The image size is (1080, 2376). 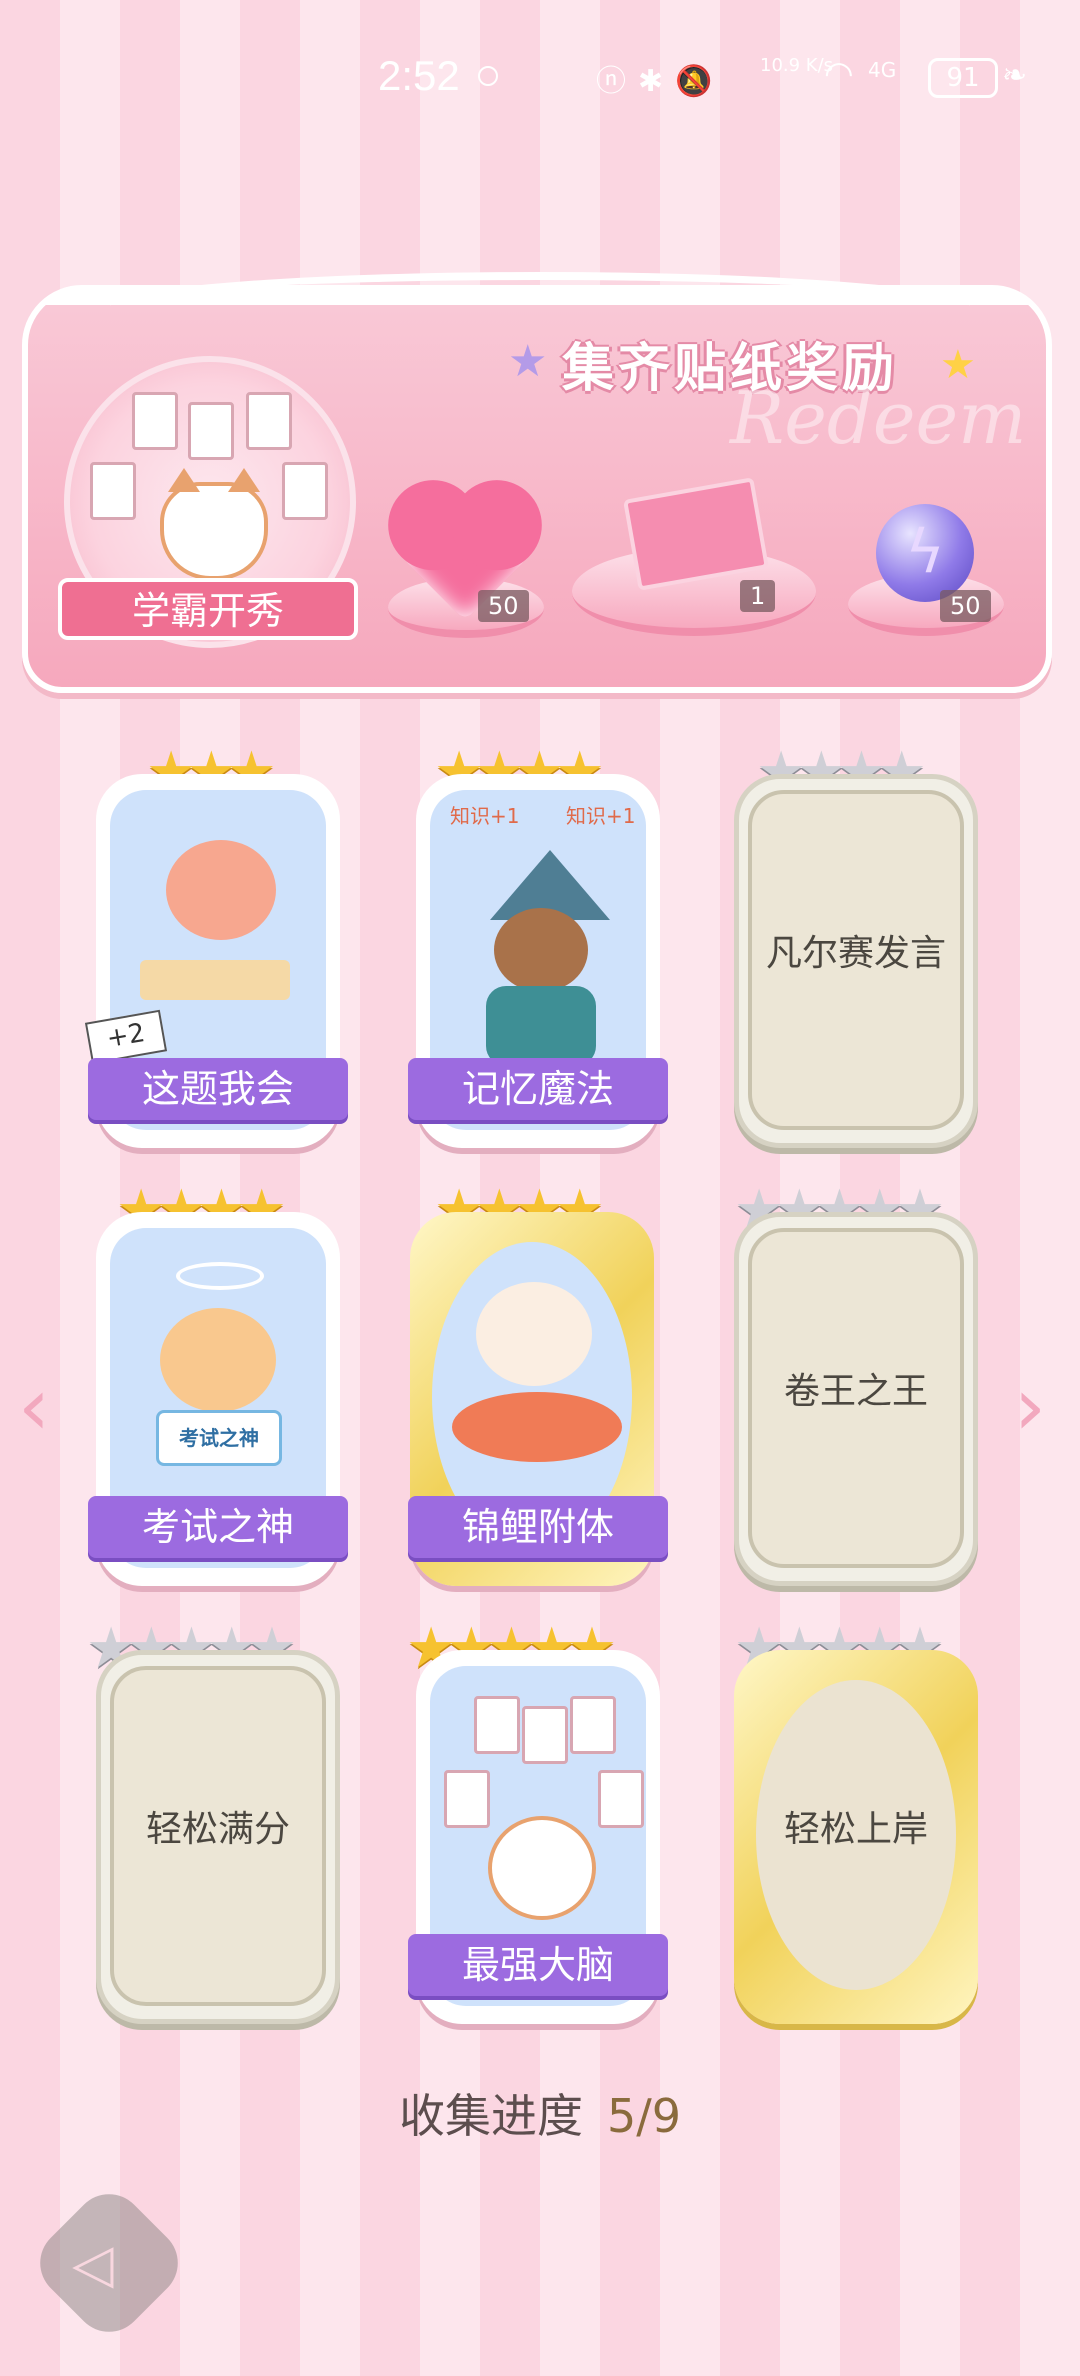 I want to click on clock: 2:52, so click(x=419, y=75).